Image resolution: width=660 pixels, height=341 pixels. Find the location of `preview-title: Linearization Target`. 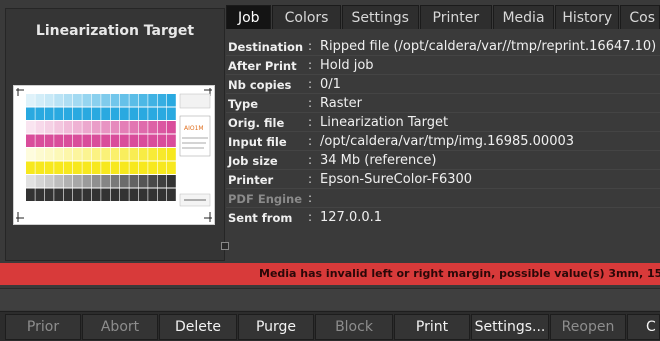

preview-title: Linearization Target is located at coordinates (115, 31).